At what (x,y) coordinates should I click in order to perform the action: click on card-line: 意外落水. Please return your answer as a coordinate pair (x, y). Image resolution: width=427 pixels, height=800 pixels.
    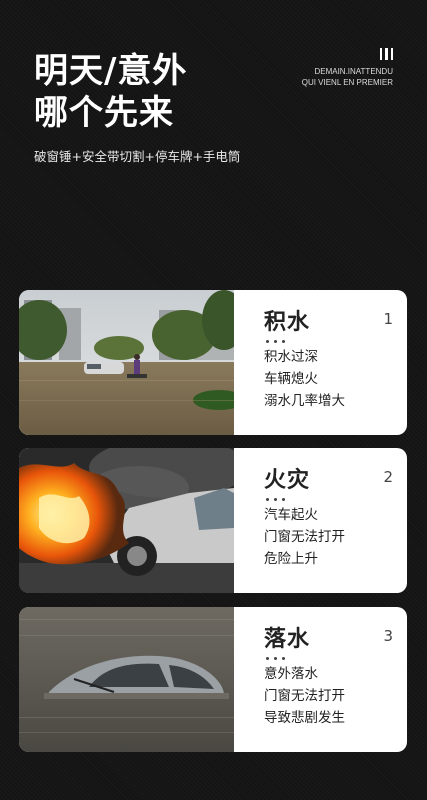
    Looking at the image, I should click on (291, 674).